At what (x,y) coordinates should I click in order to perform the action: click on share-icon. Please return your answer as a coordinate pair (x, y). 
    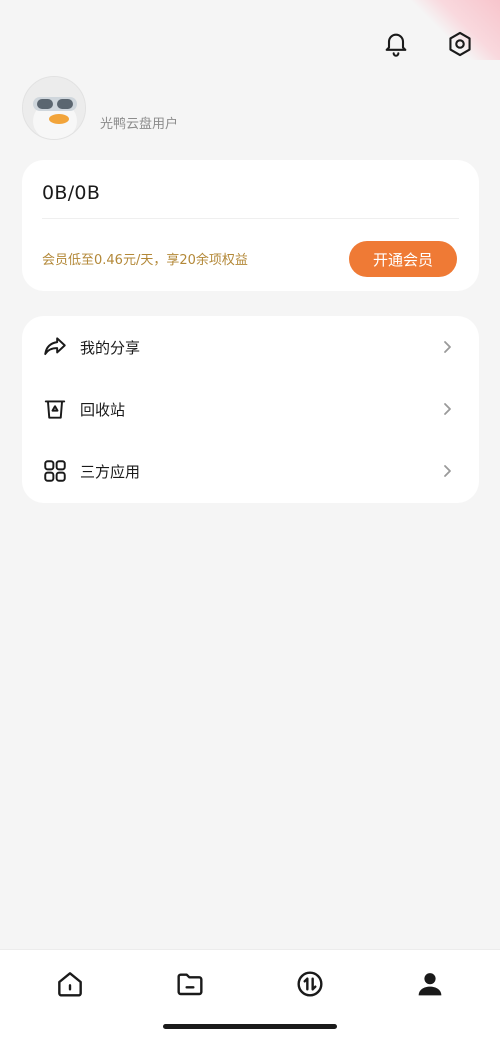
    Looking at the image, I should click on (55, 347).